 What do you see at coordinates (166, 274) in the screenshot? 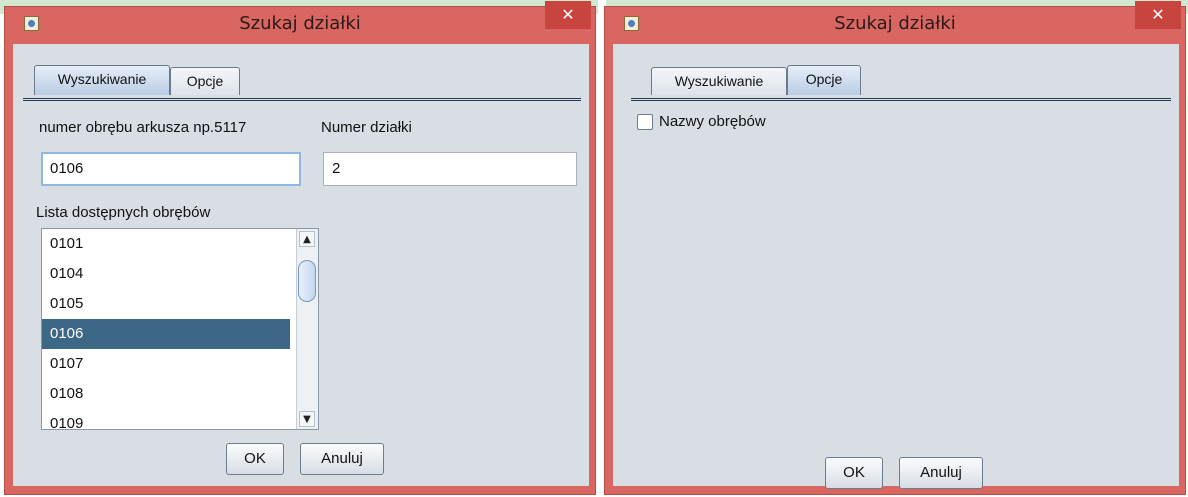
I see `list-item: 0104` at bounding box center [166, 274].